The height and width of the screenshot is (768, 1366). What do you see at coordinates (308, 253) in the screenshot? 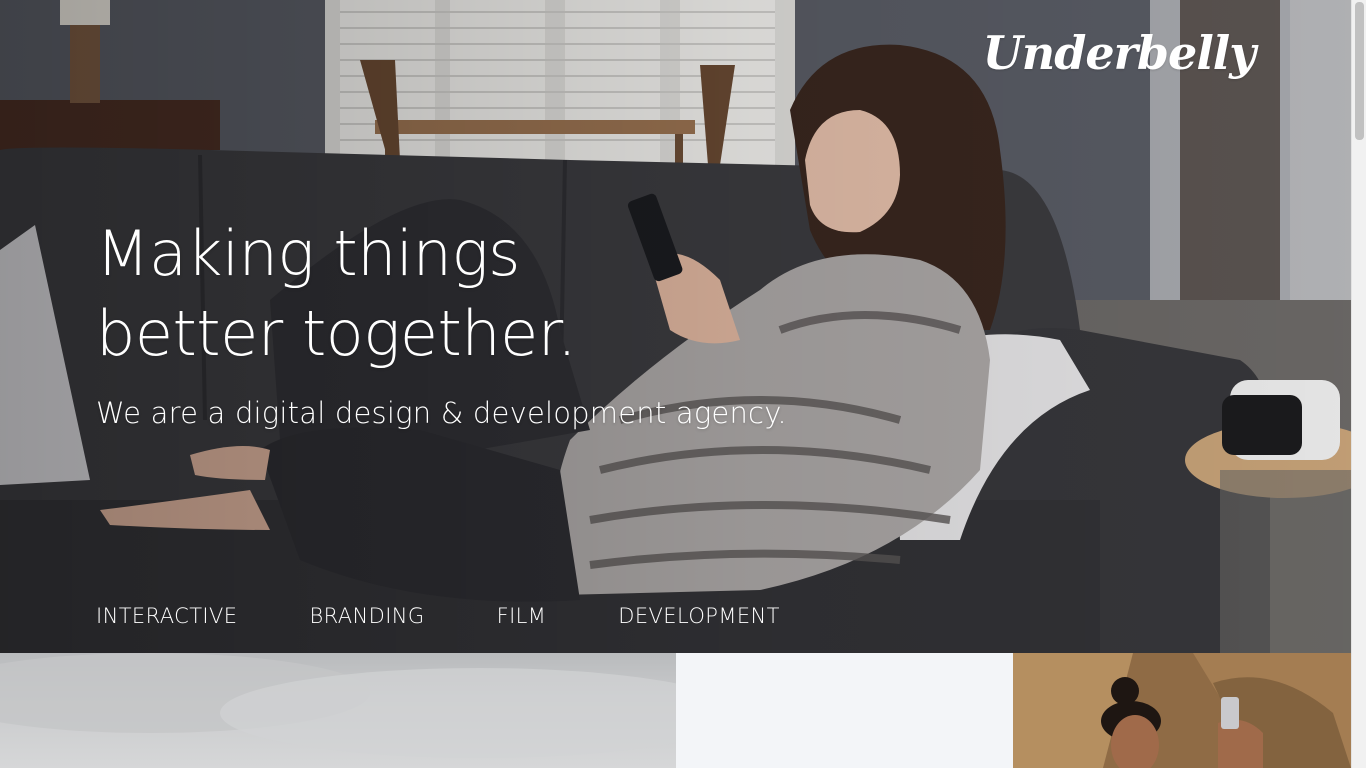
I see `hero-headline-line-1: Making things` at bounding box center [308, 253].